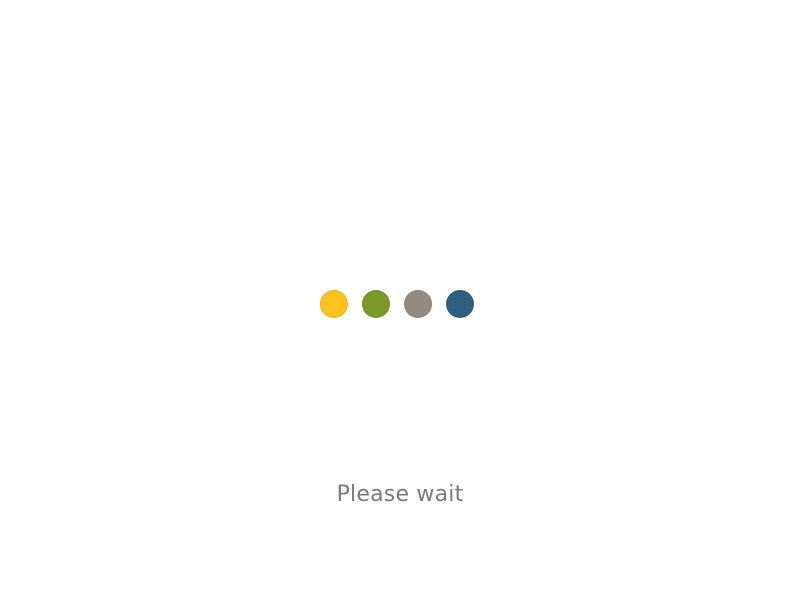 This screenshot has height=600, width=800. Describe the element at coordinates (334, 304) in the screenshot. I see `loader-dot-yellow` at that location.